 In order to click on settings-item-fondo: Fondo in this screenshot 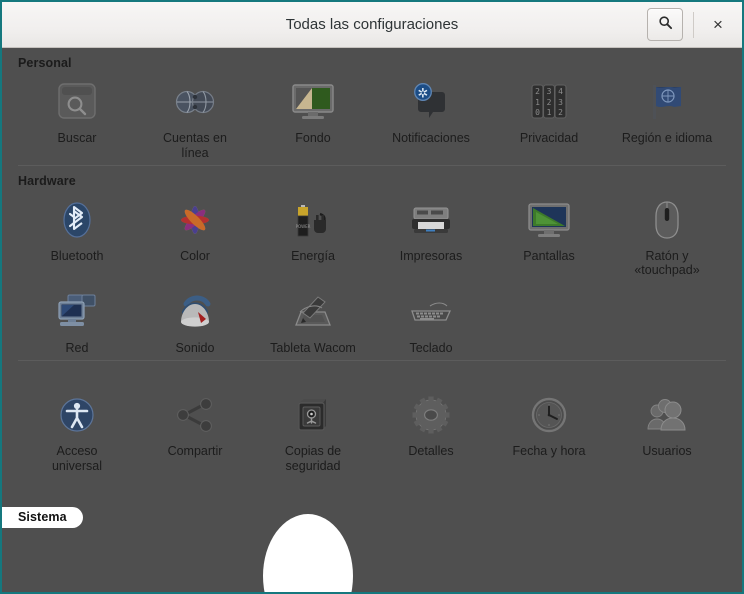, I will do `click(313, 118)`.